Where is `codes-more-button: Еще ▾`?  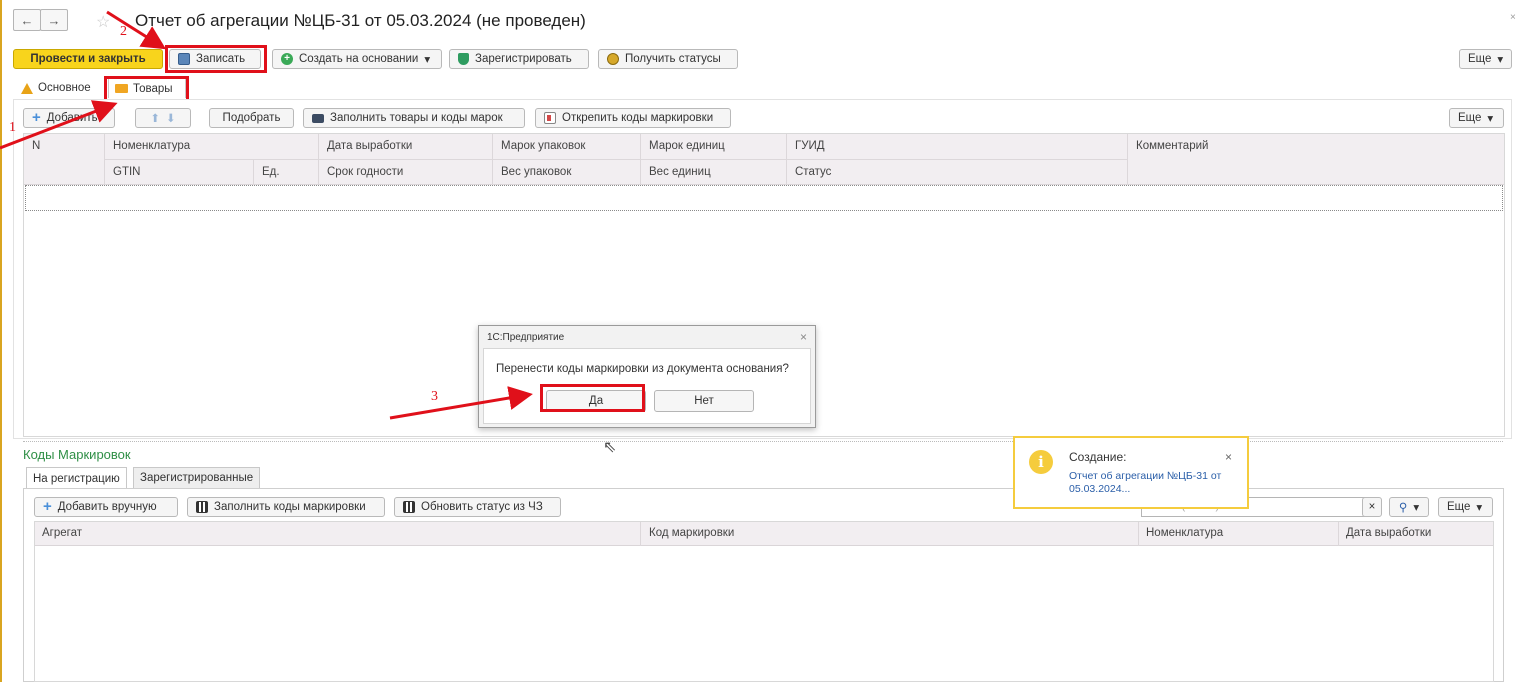 codes-more-button: Еще ▾ is located at coordinates (1465, 507).